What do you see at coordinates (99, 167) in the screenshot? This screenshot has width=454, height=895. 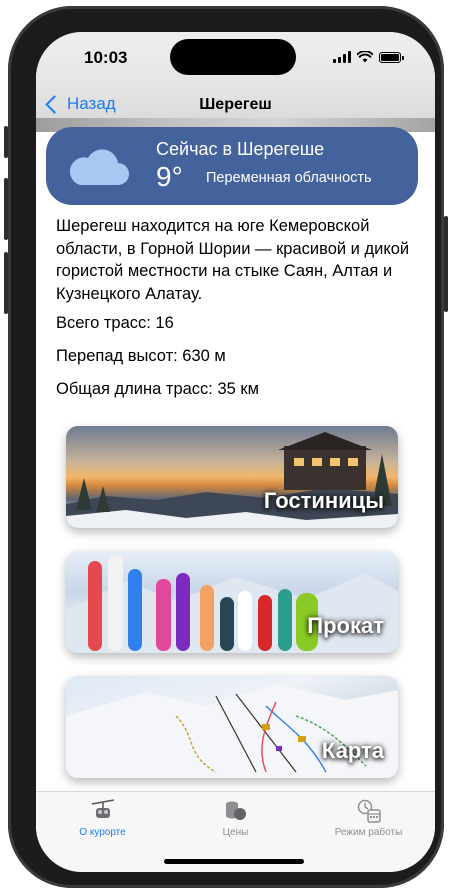 I see `cloud-icon` at bounding box center [99, 167].